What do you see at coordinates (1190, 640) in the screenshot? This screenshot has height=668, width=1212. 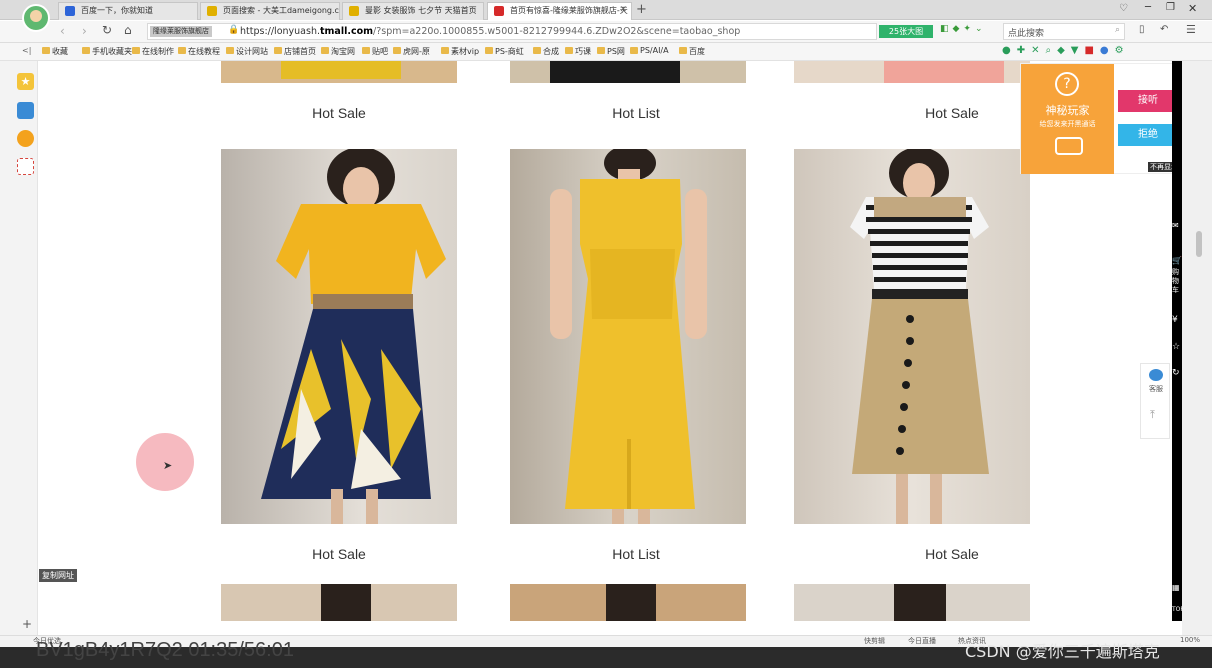 I see `zoom-level: 100%` at bounding box center [1190, 640].